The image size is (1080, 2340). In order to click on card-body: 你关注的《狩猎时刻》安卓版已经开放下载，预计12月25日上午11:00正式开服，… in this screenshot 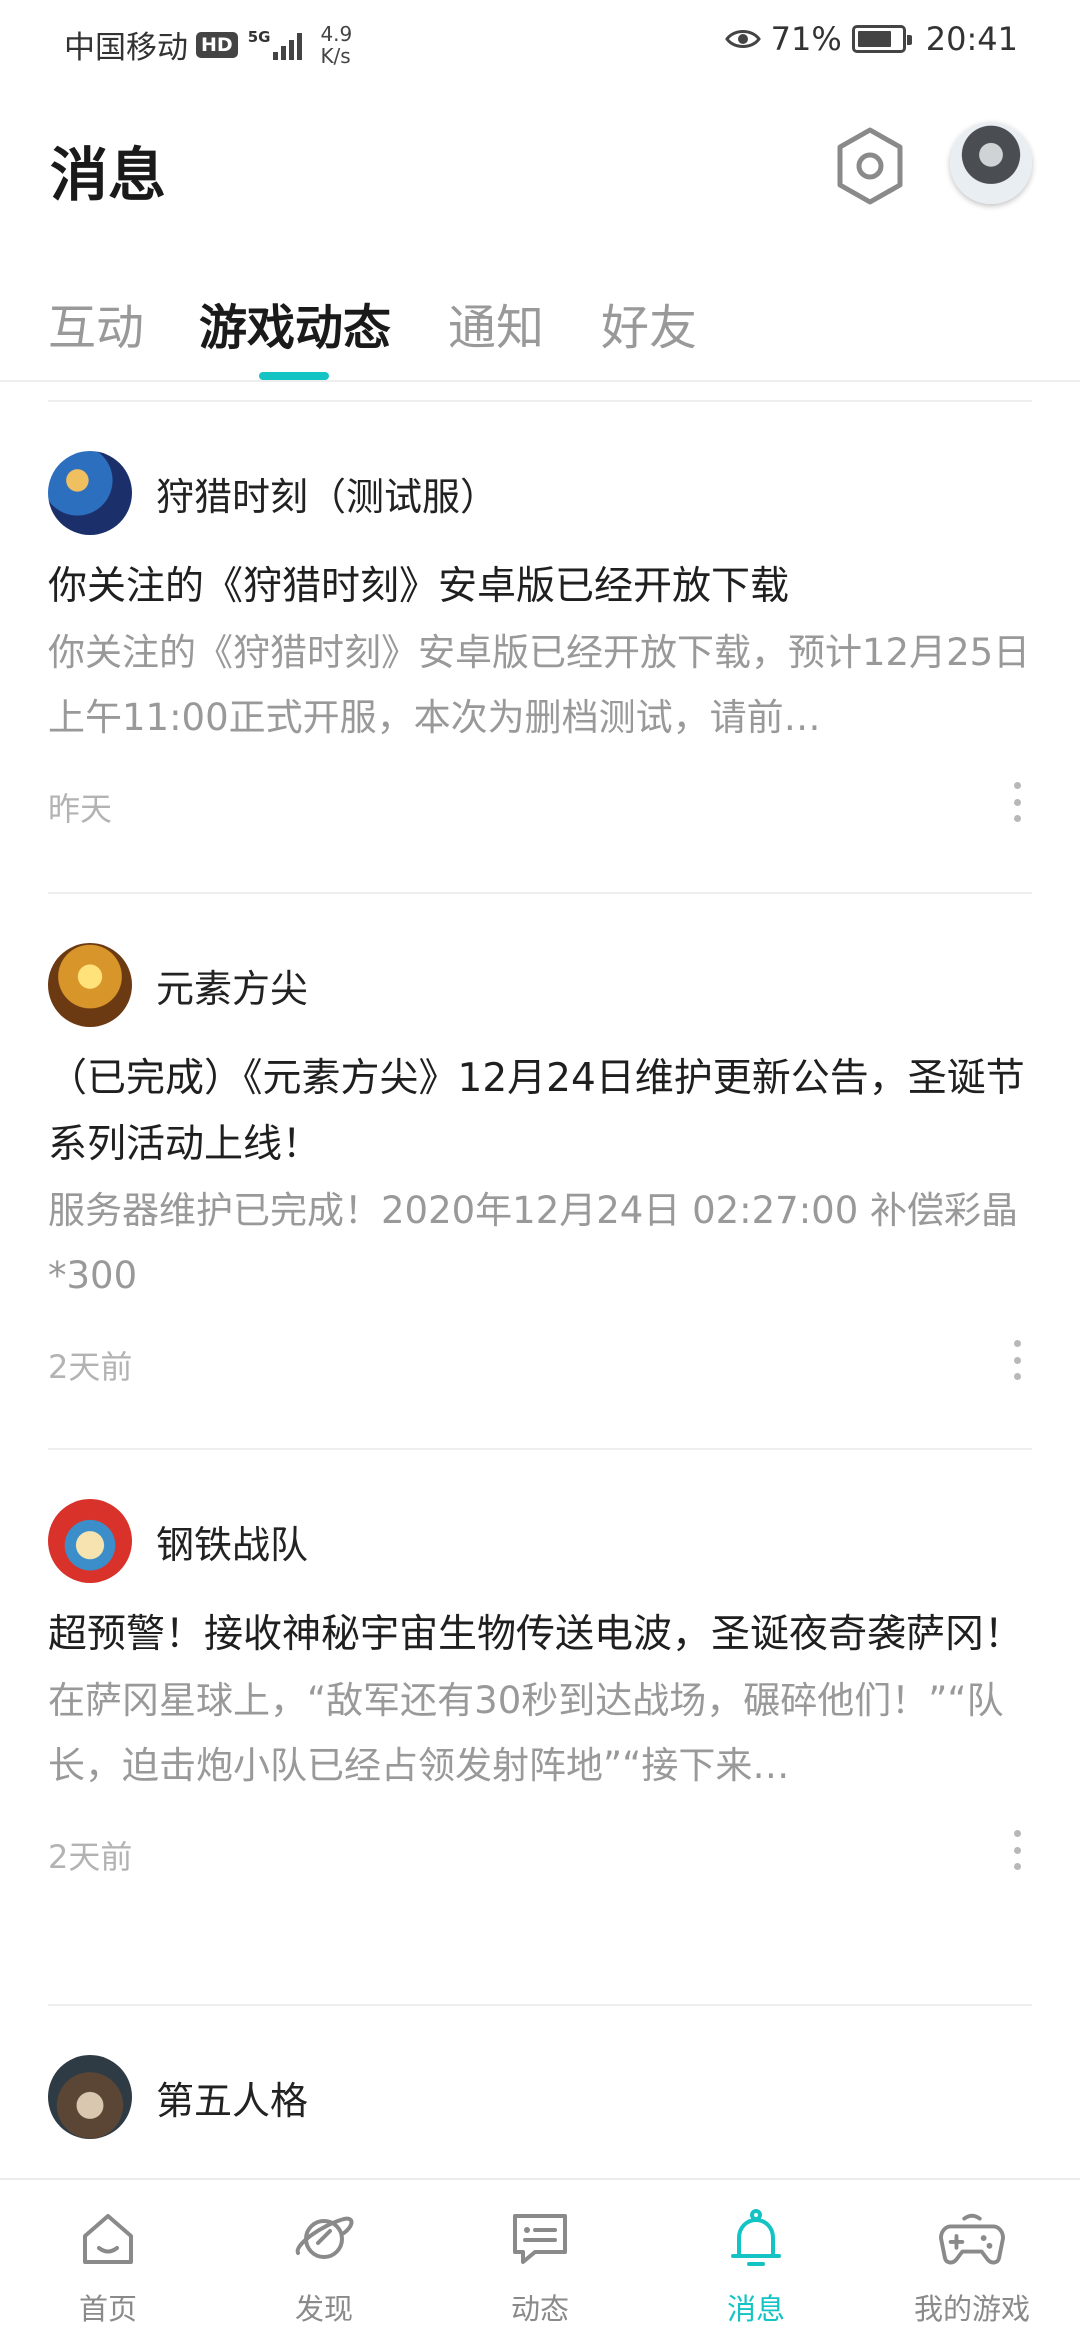, I will do `click(540, 685)`.